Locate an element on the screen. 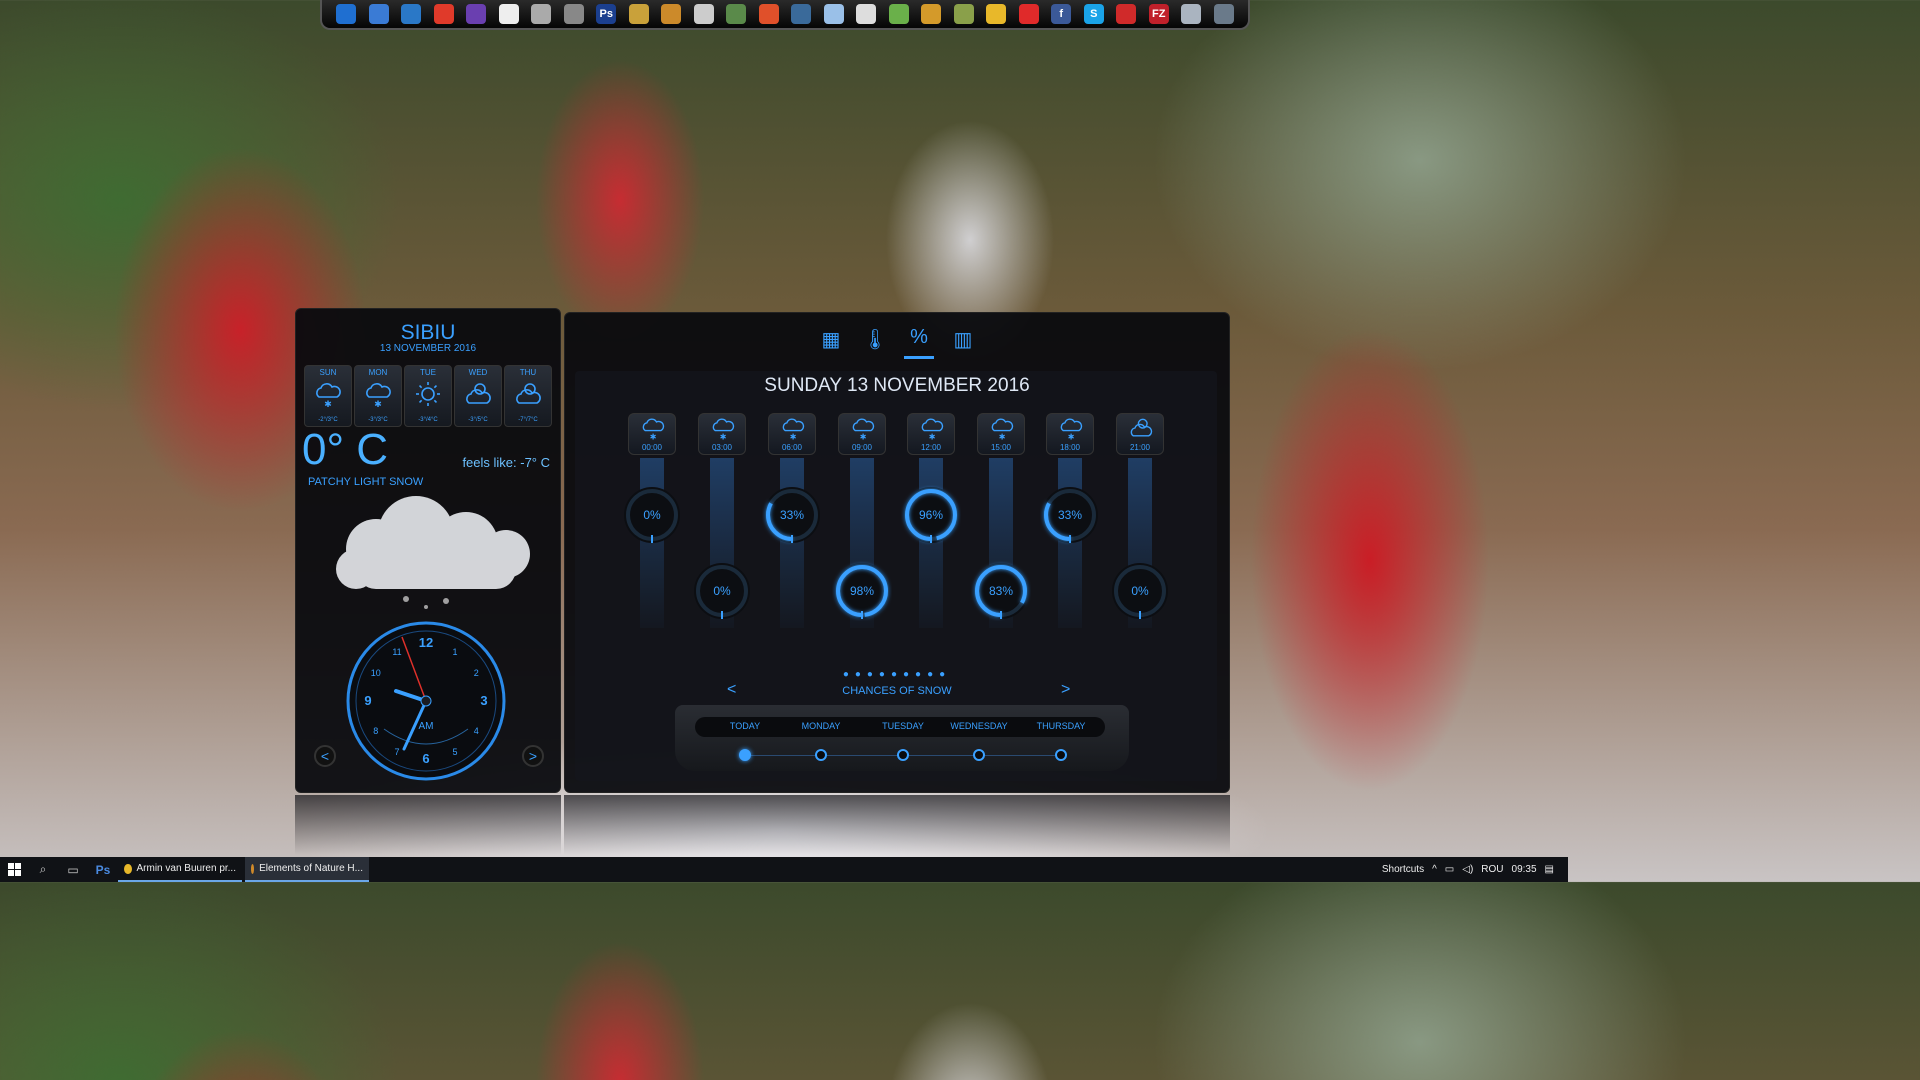 Image resolution: width=1920 pixels, height=1080 pixels. document-icon is located at coordinates (508, 14).